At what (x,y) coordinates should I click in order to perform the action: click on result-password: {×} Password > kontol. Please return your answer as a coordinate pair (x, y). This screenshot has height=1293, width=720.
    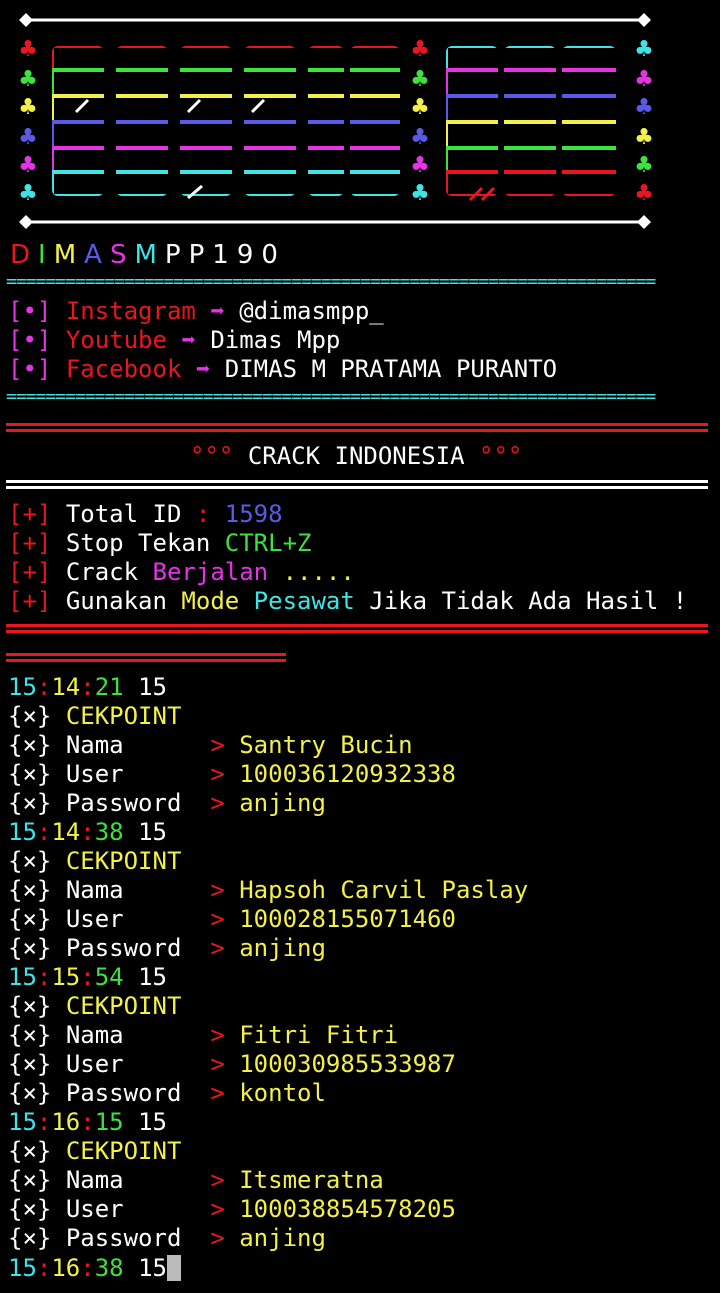
    Looking at the image, I should click on (167, 1093).